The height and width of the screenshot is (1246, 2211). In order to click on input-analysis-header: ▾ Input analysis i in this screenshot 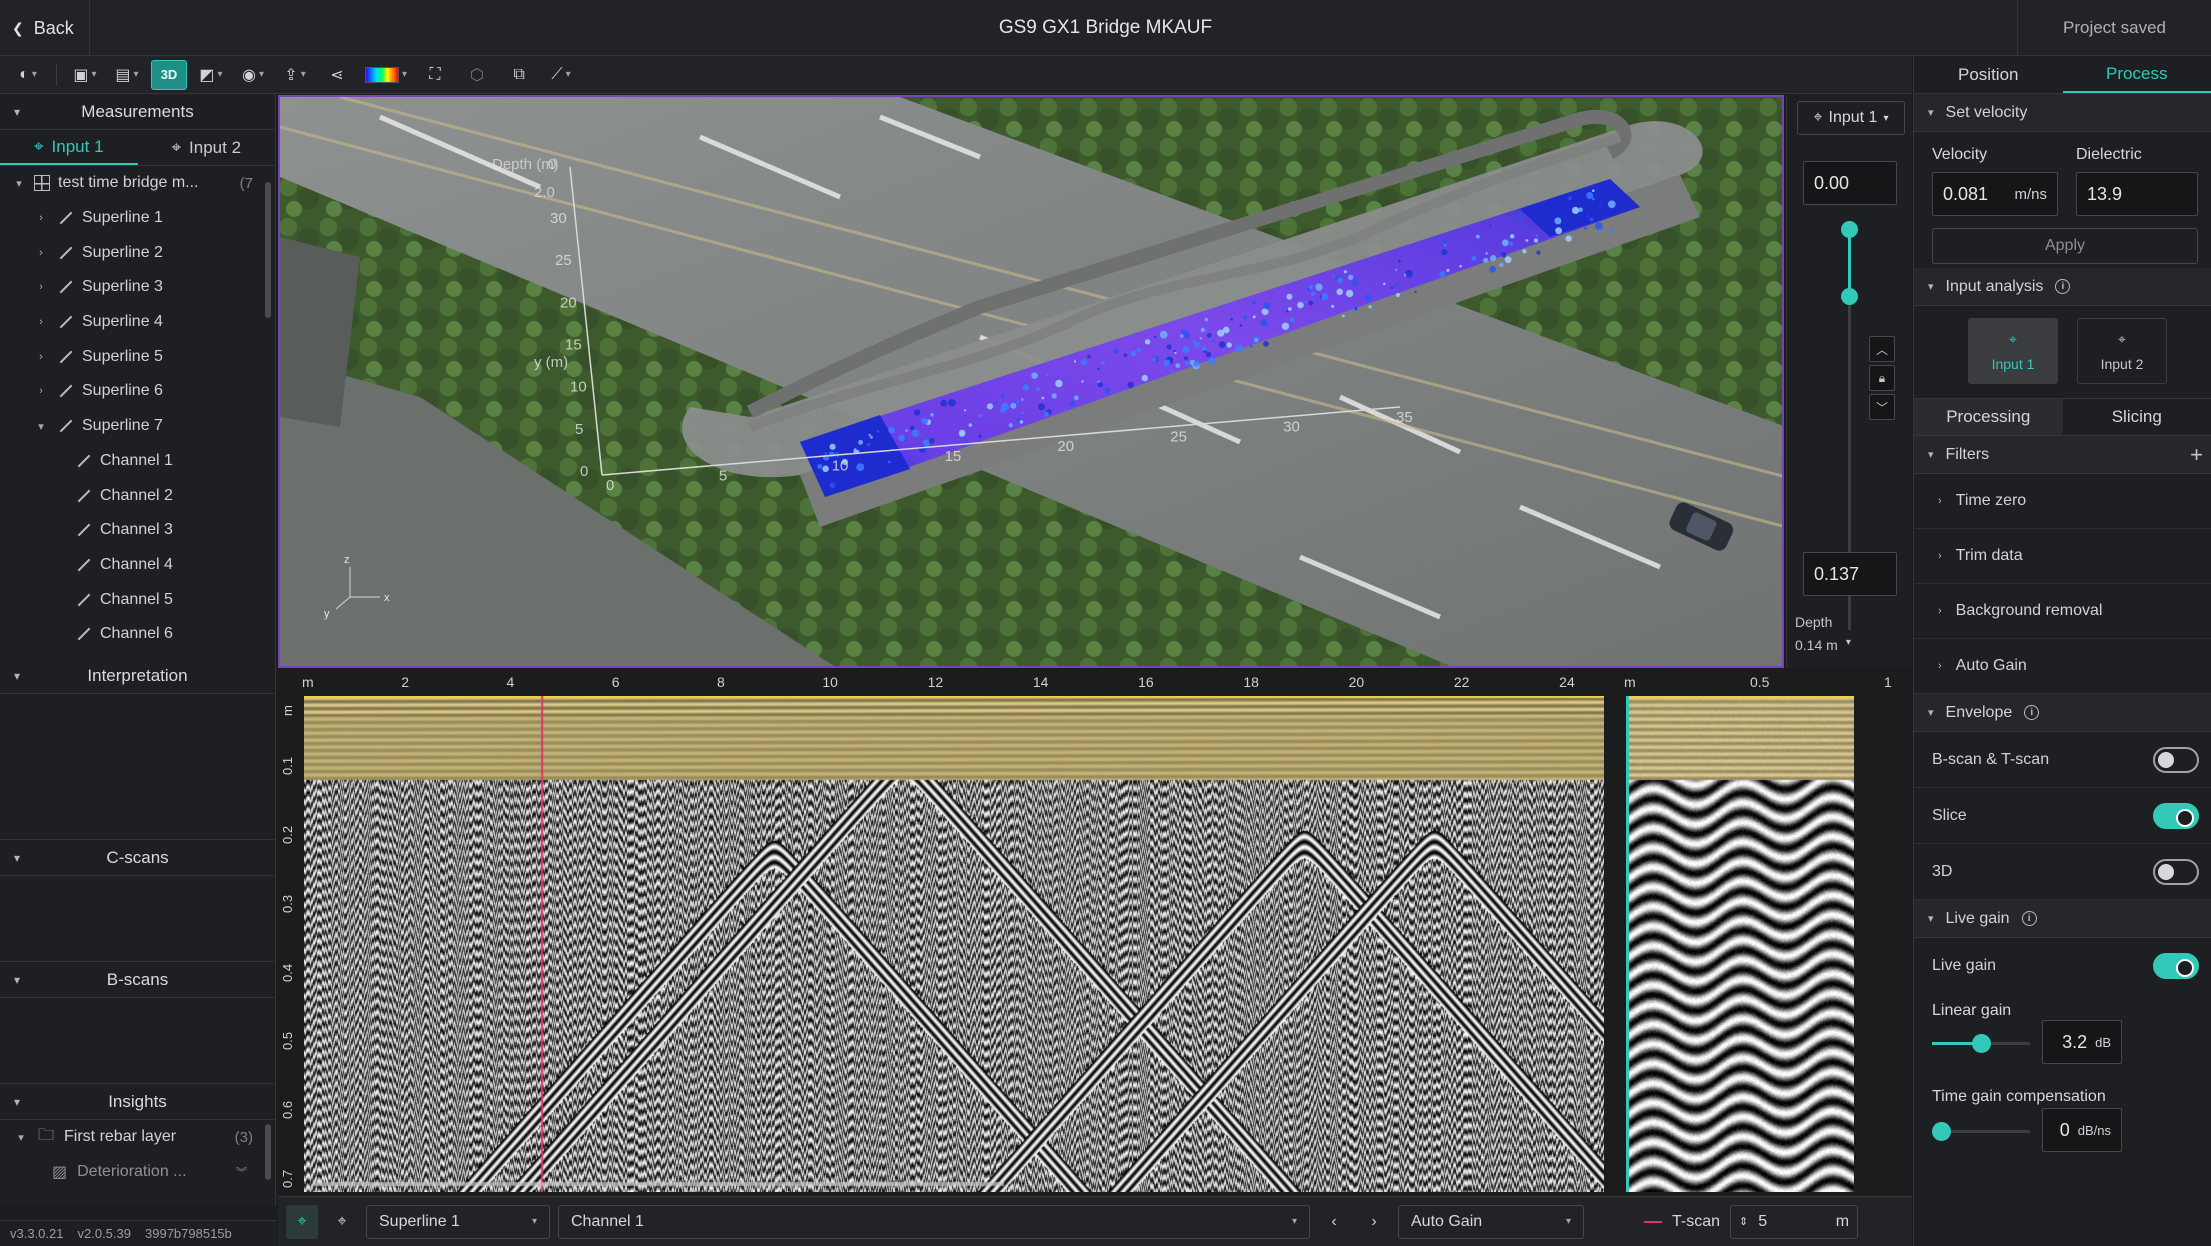, I will do `click(2062, 287)`.